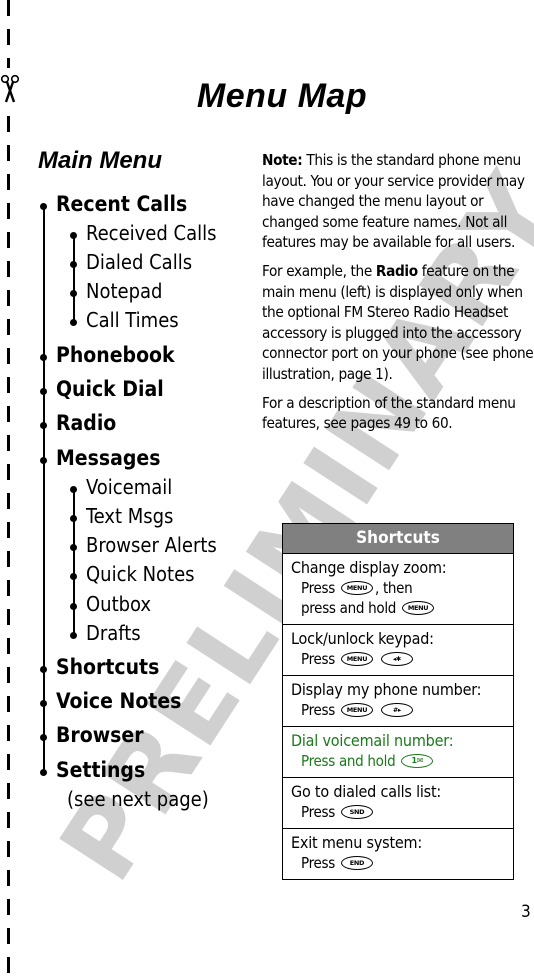 This screenshot has height=978, width=534. What do you see at coordinates (115, 291) in the screenshot?
I see `submenu-item-notepad: Notepad` at bounding box center [115, 291].